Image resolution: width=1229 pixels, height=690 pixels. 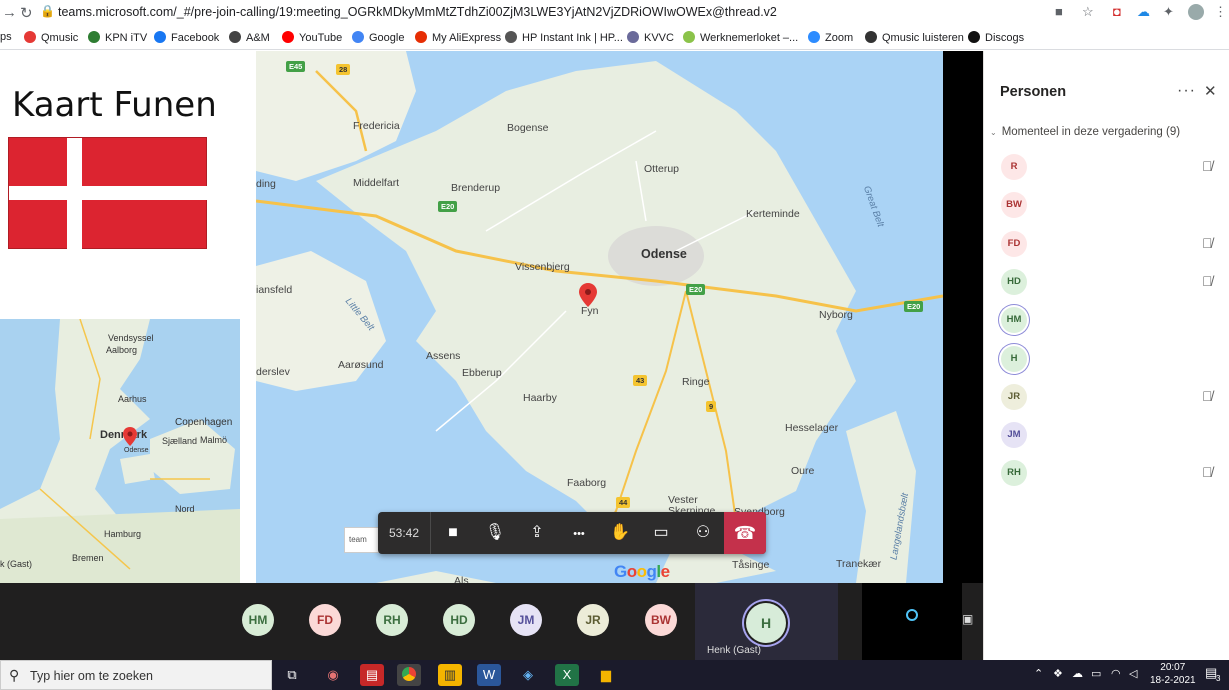 What do you see at coordinates (376, 183) in the screenshot?
I see `place-middelfart: Middelfart` at bounding box center [376, 183].